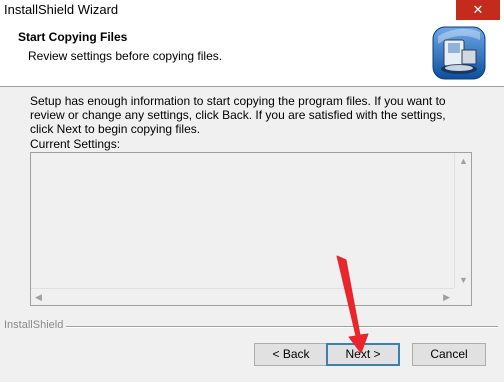 This screenshot has height=382, width=504. What do you see at coordinates (75, 144) in the screenshot?
I see `current-settings-label: Current Settings:` at bounding box center [75, 144].